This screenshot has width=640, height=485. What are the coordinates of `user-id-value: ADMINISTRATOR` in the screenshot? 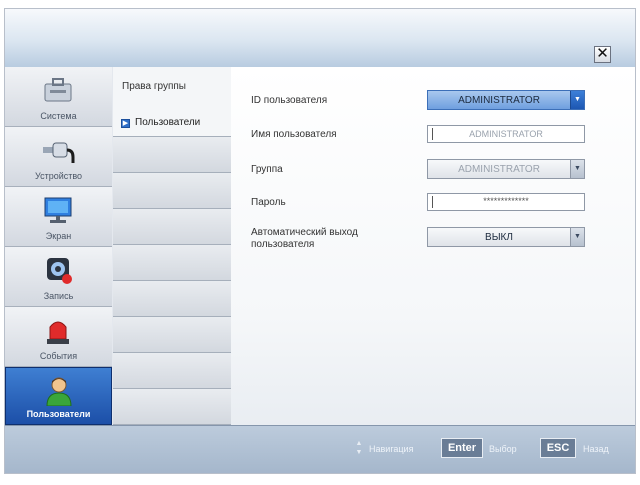 It's located at (499, 100).